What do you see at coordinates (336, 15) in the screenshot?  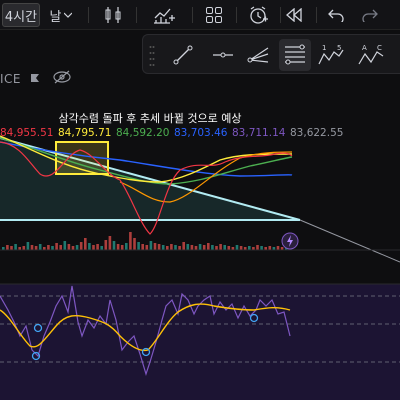 I see `undo-icon` at bounding box center [336, 15].